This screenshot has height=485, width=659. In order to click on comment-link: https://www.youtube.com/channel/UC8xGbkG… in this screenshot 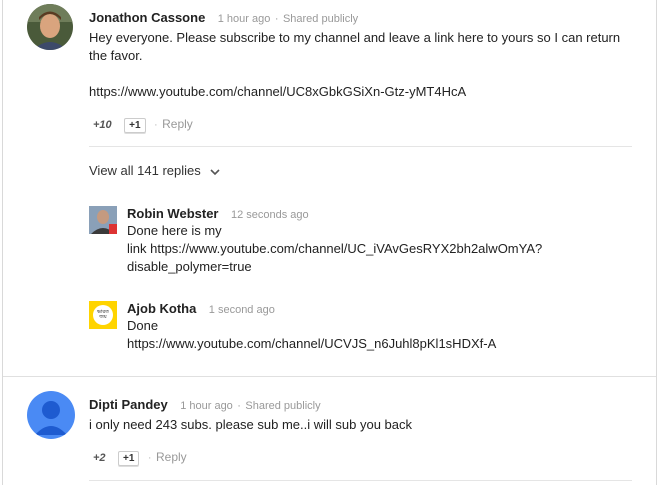, I will do `click(277, 92)`.